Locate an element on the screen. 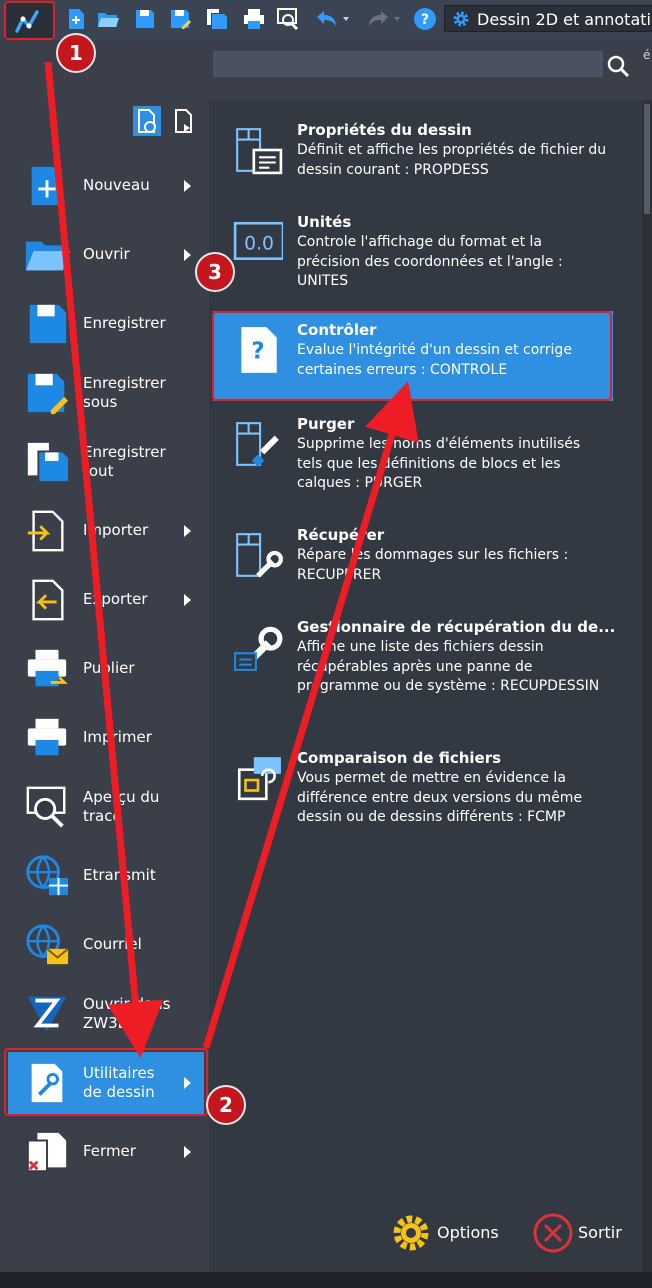 The image size is (652, 1288). search-input is located at coordinates (408, 64).